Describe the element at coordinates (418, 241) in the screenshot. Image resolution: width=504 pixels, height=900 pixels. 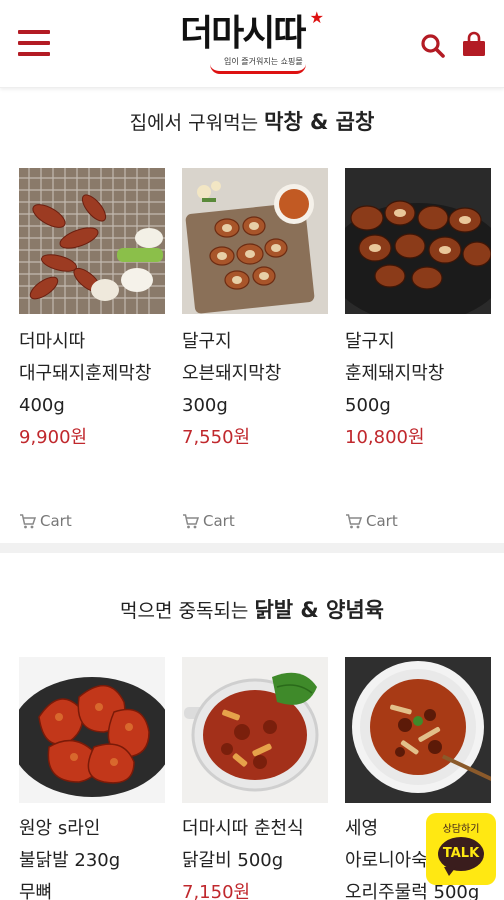
I see `product-image-smoked-makchang` at that location.